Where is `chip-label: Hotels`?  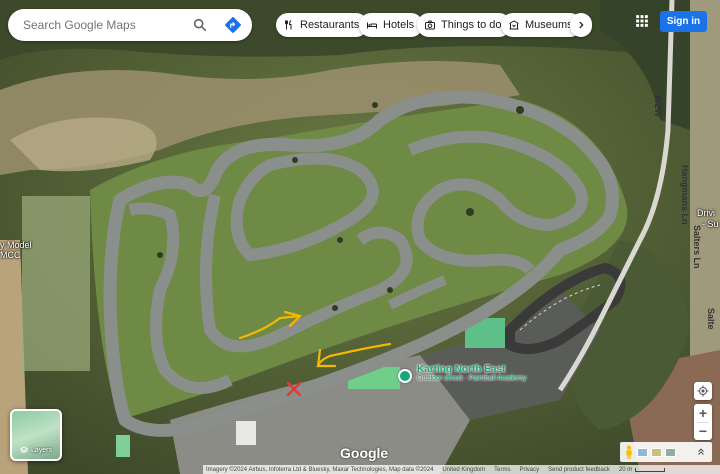 chip-label: Hotels is located at coordinates (399, 25).